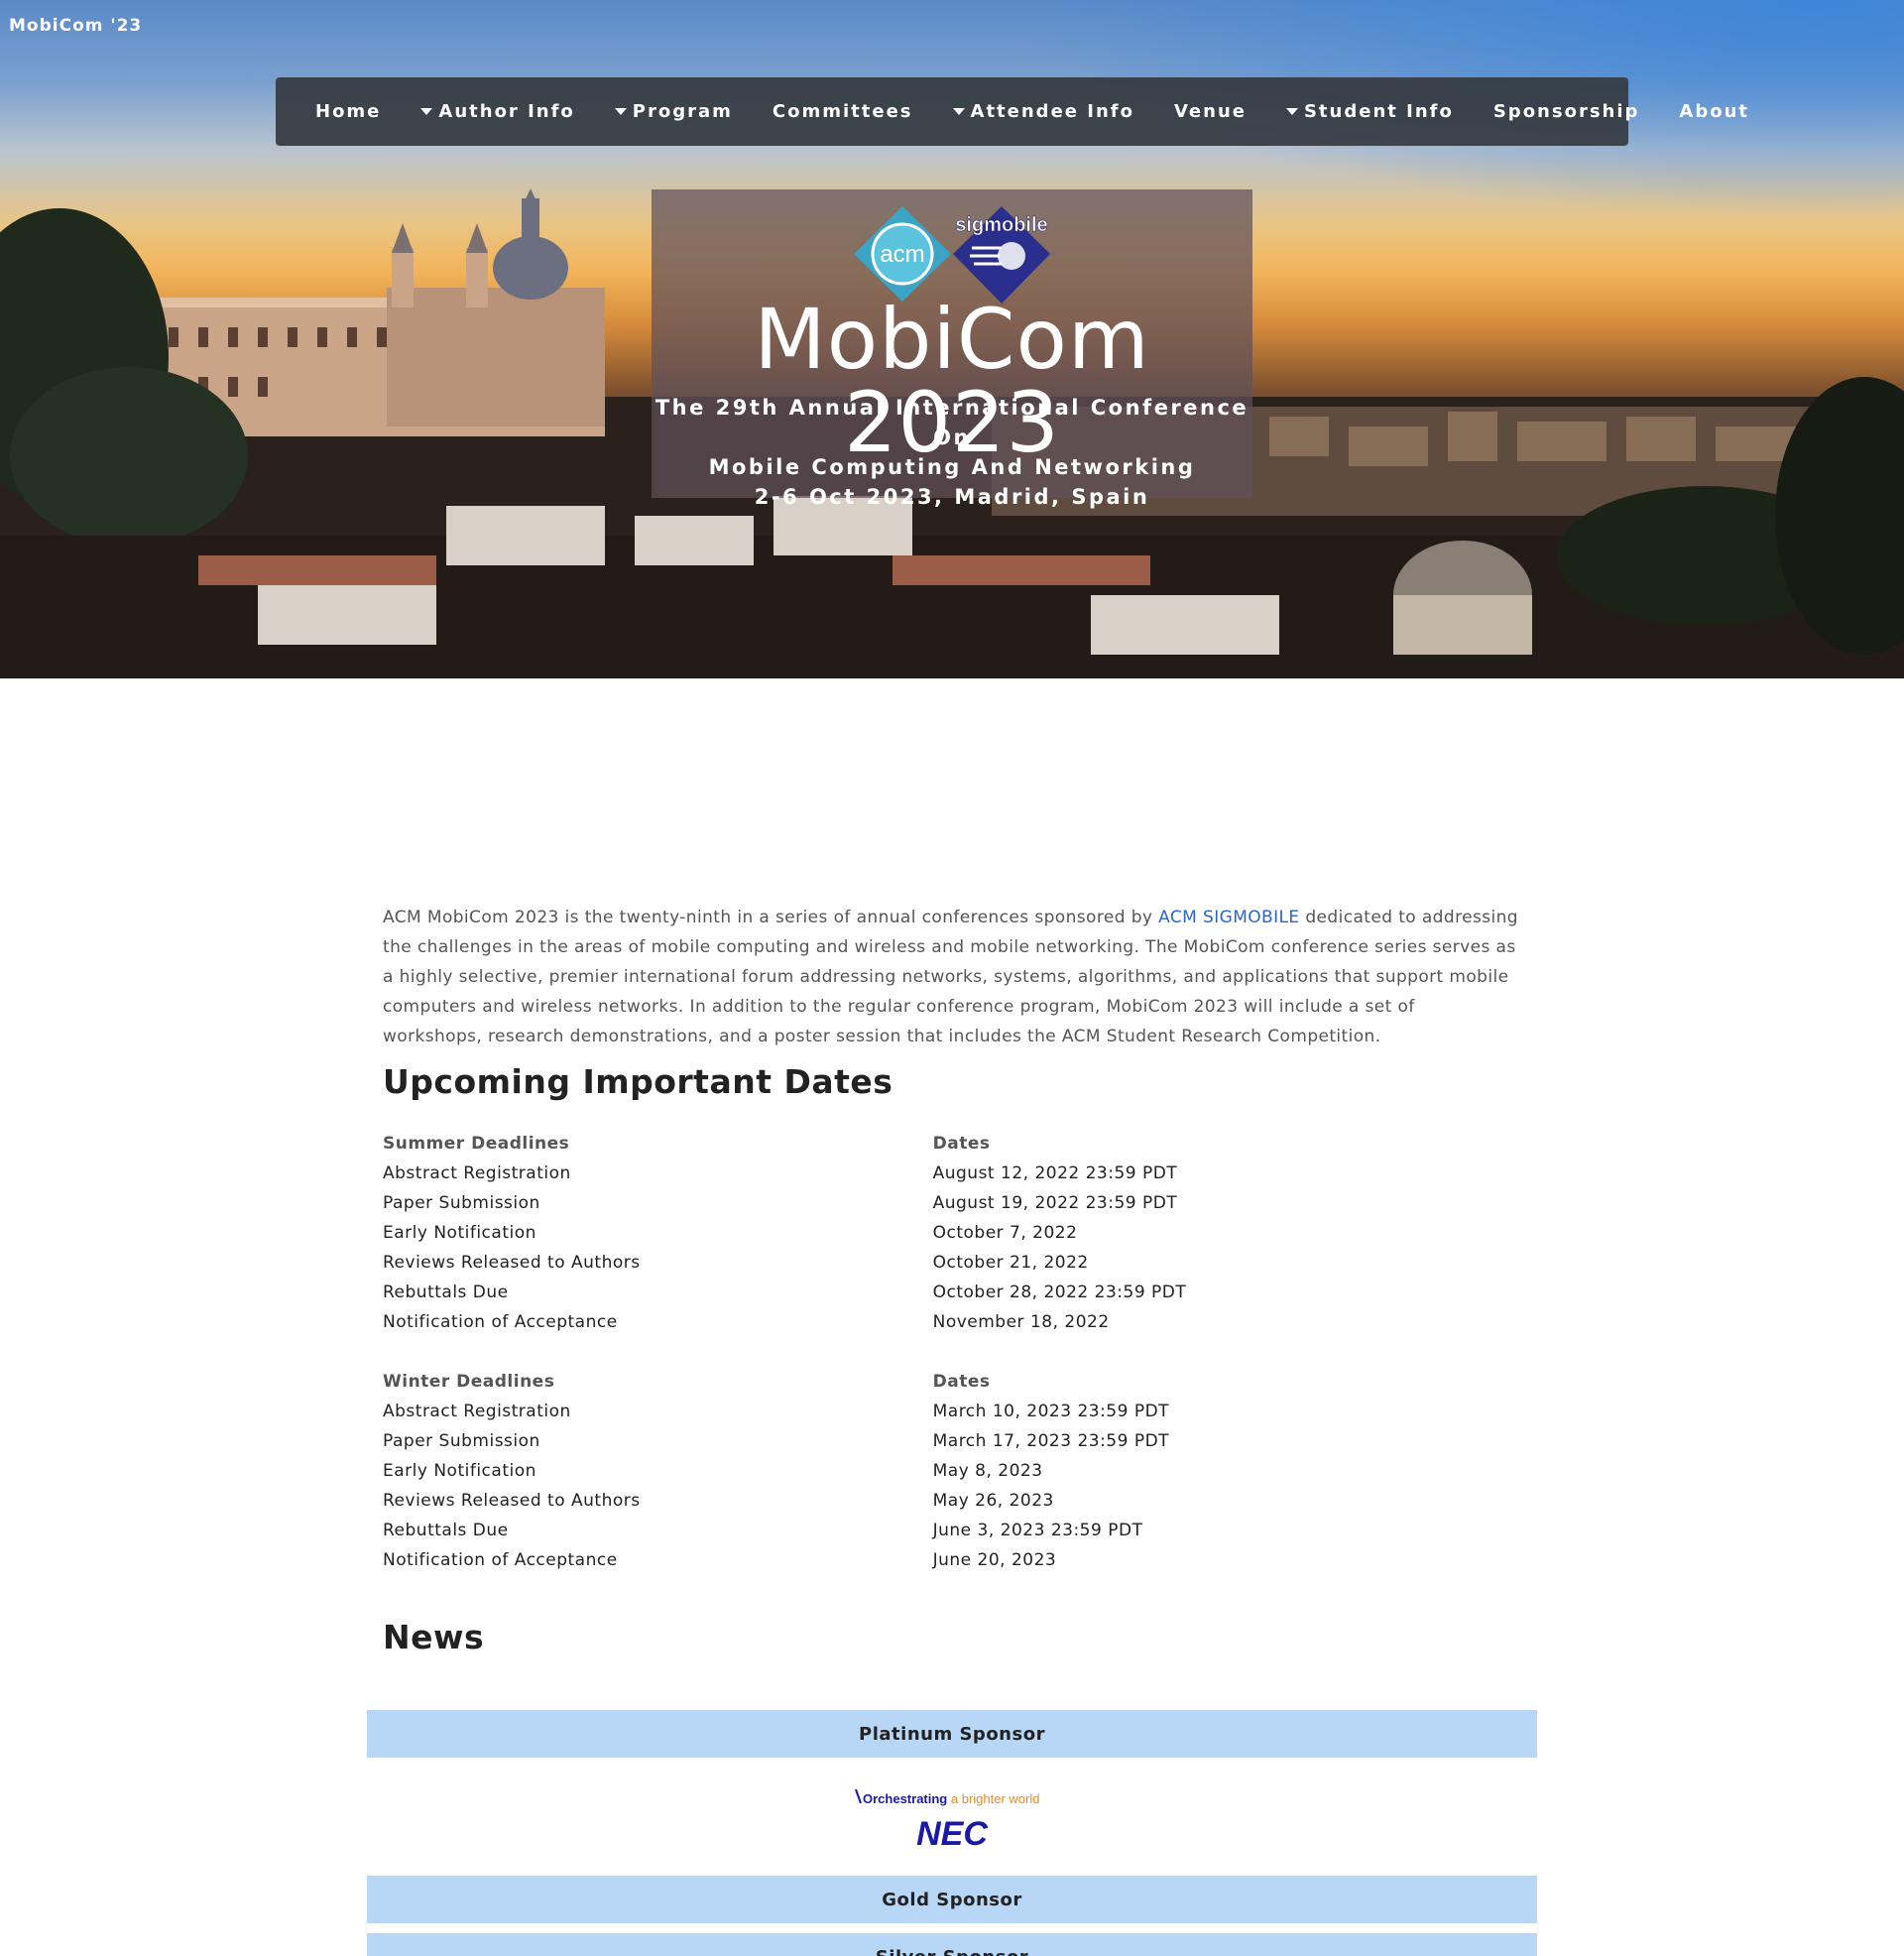  I want to click on nav-venue: Venue, so click(1210, 111).